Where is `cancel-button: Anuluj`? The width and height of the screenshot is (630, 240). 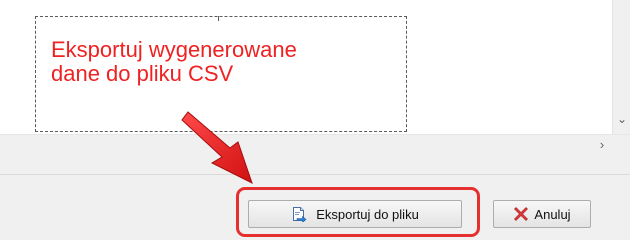
cancel-button: Anuluj is located at coordinates (542, 214).